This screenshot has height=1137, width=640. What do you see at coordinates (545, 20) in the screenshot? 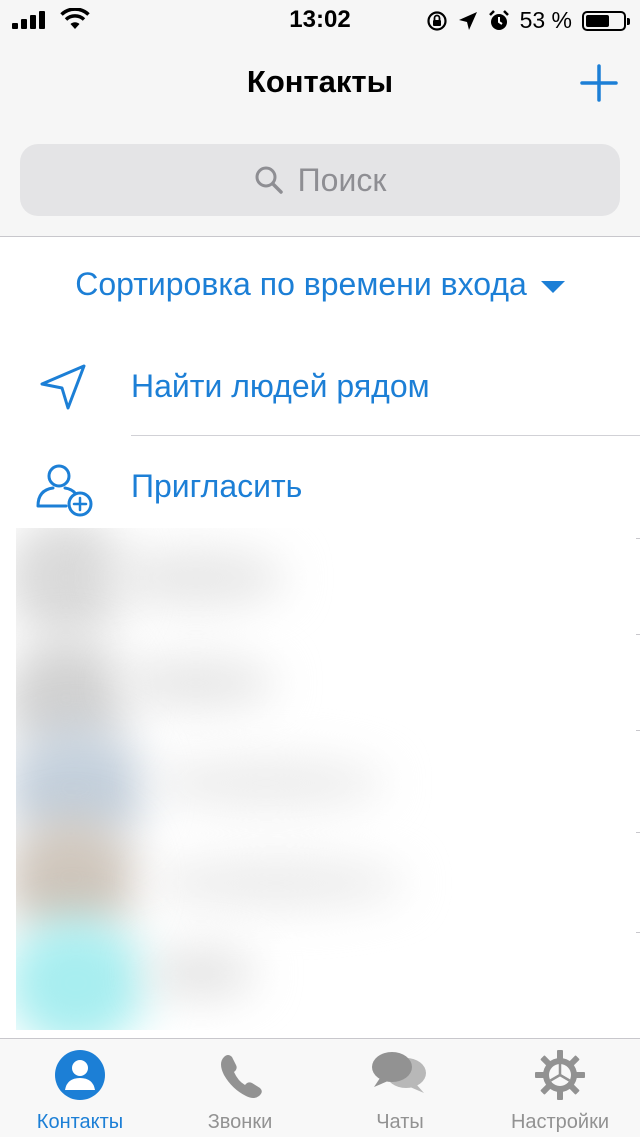
I see `battery-percent: 53 %` at bounding box center [545, 20].